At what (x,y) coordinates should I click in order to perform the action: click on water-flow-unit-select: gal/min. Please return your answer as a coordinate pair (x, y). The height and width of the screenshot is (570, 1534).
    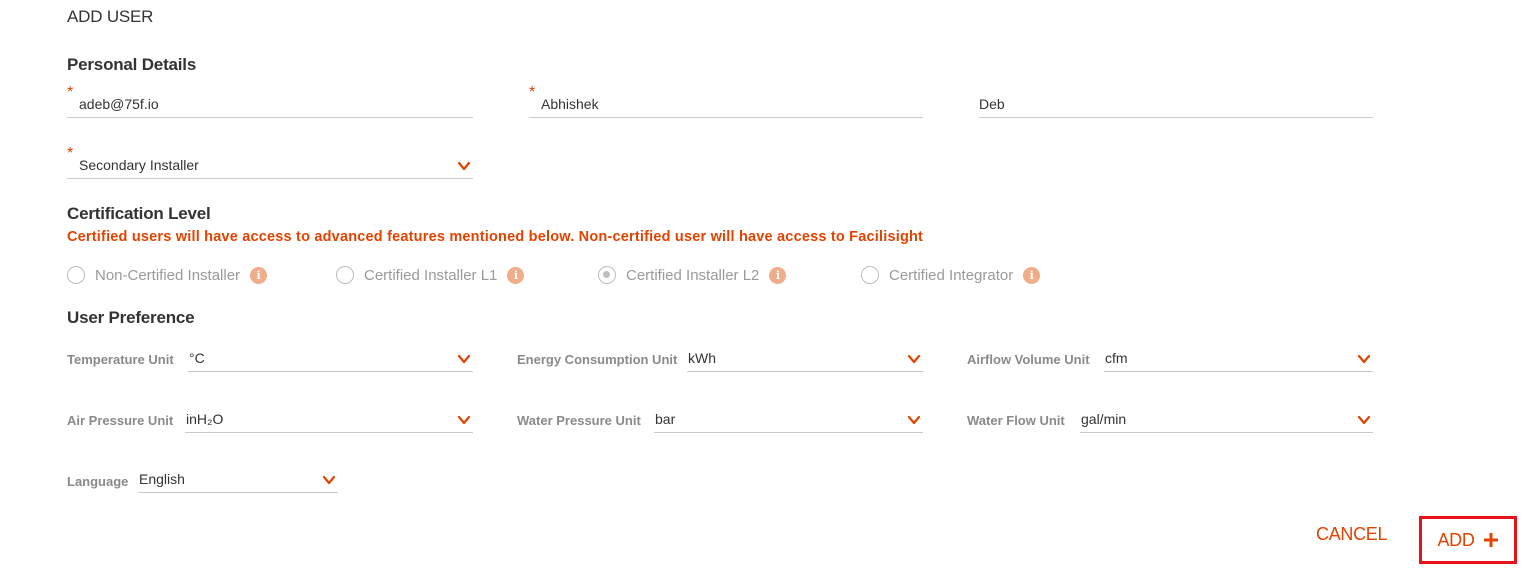
    Looking at the image, I should click on (1226, 419).